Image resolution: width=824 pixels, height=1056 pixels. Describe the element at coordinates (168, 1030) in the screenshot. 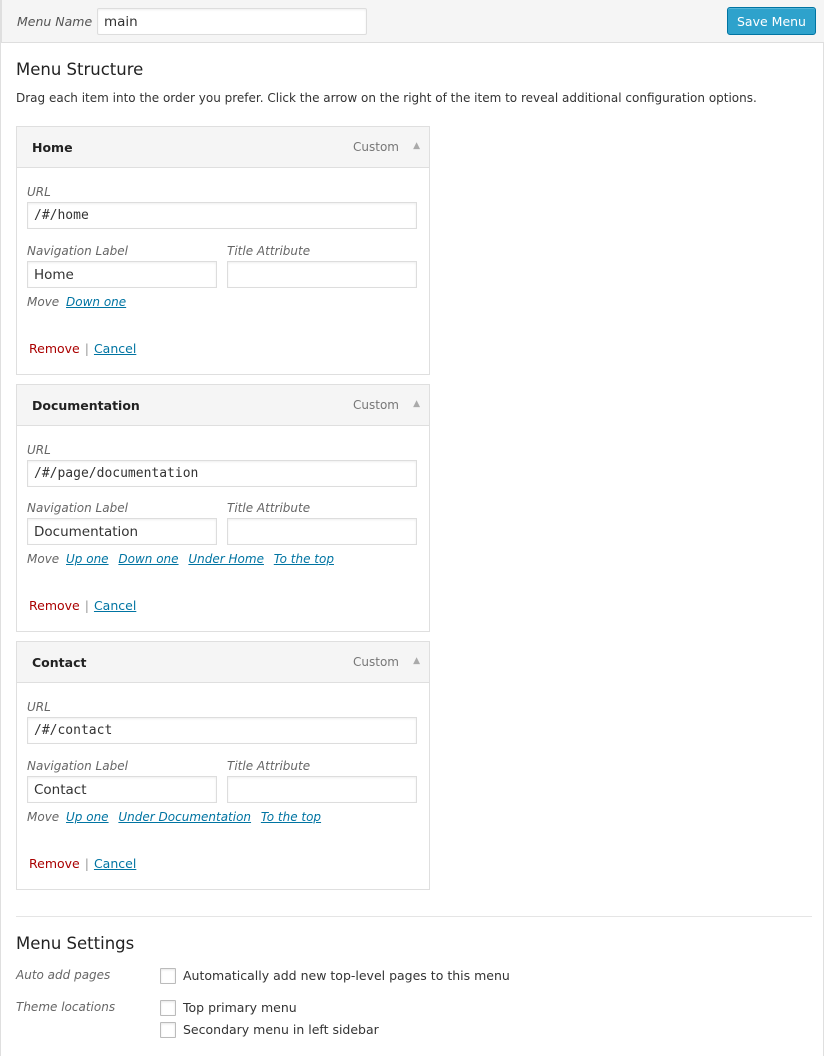

I see `location-secondary-checkbox` at that location.